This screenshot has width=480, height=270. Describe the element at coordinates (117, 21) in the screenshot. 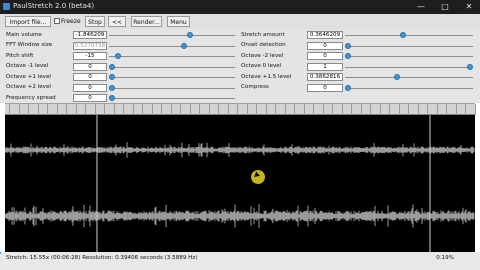

I see `rewind-button: <<` at that location.